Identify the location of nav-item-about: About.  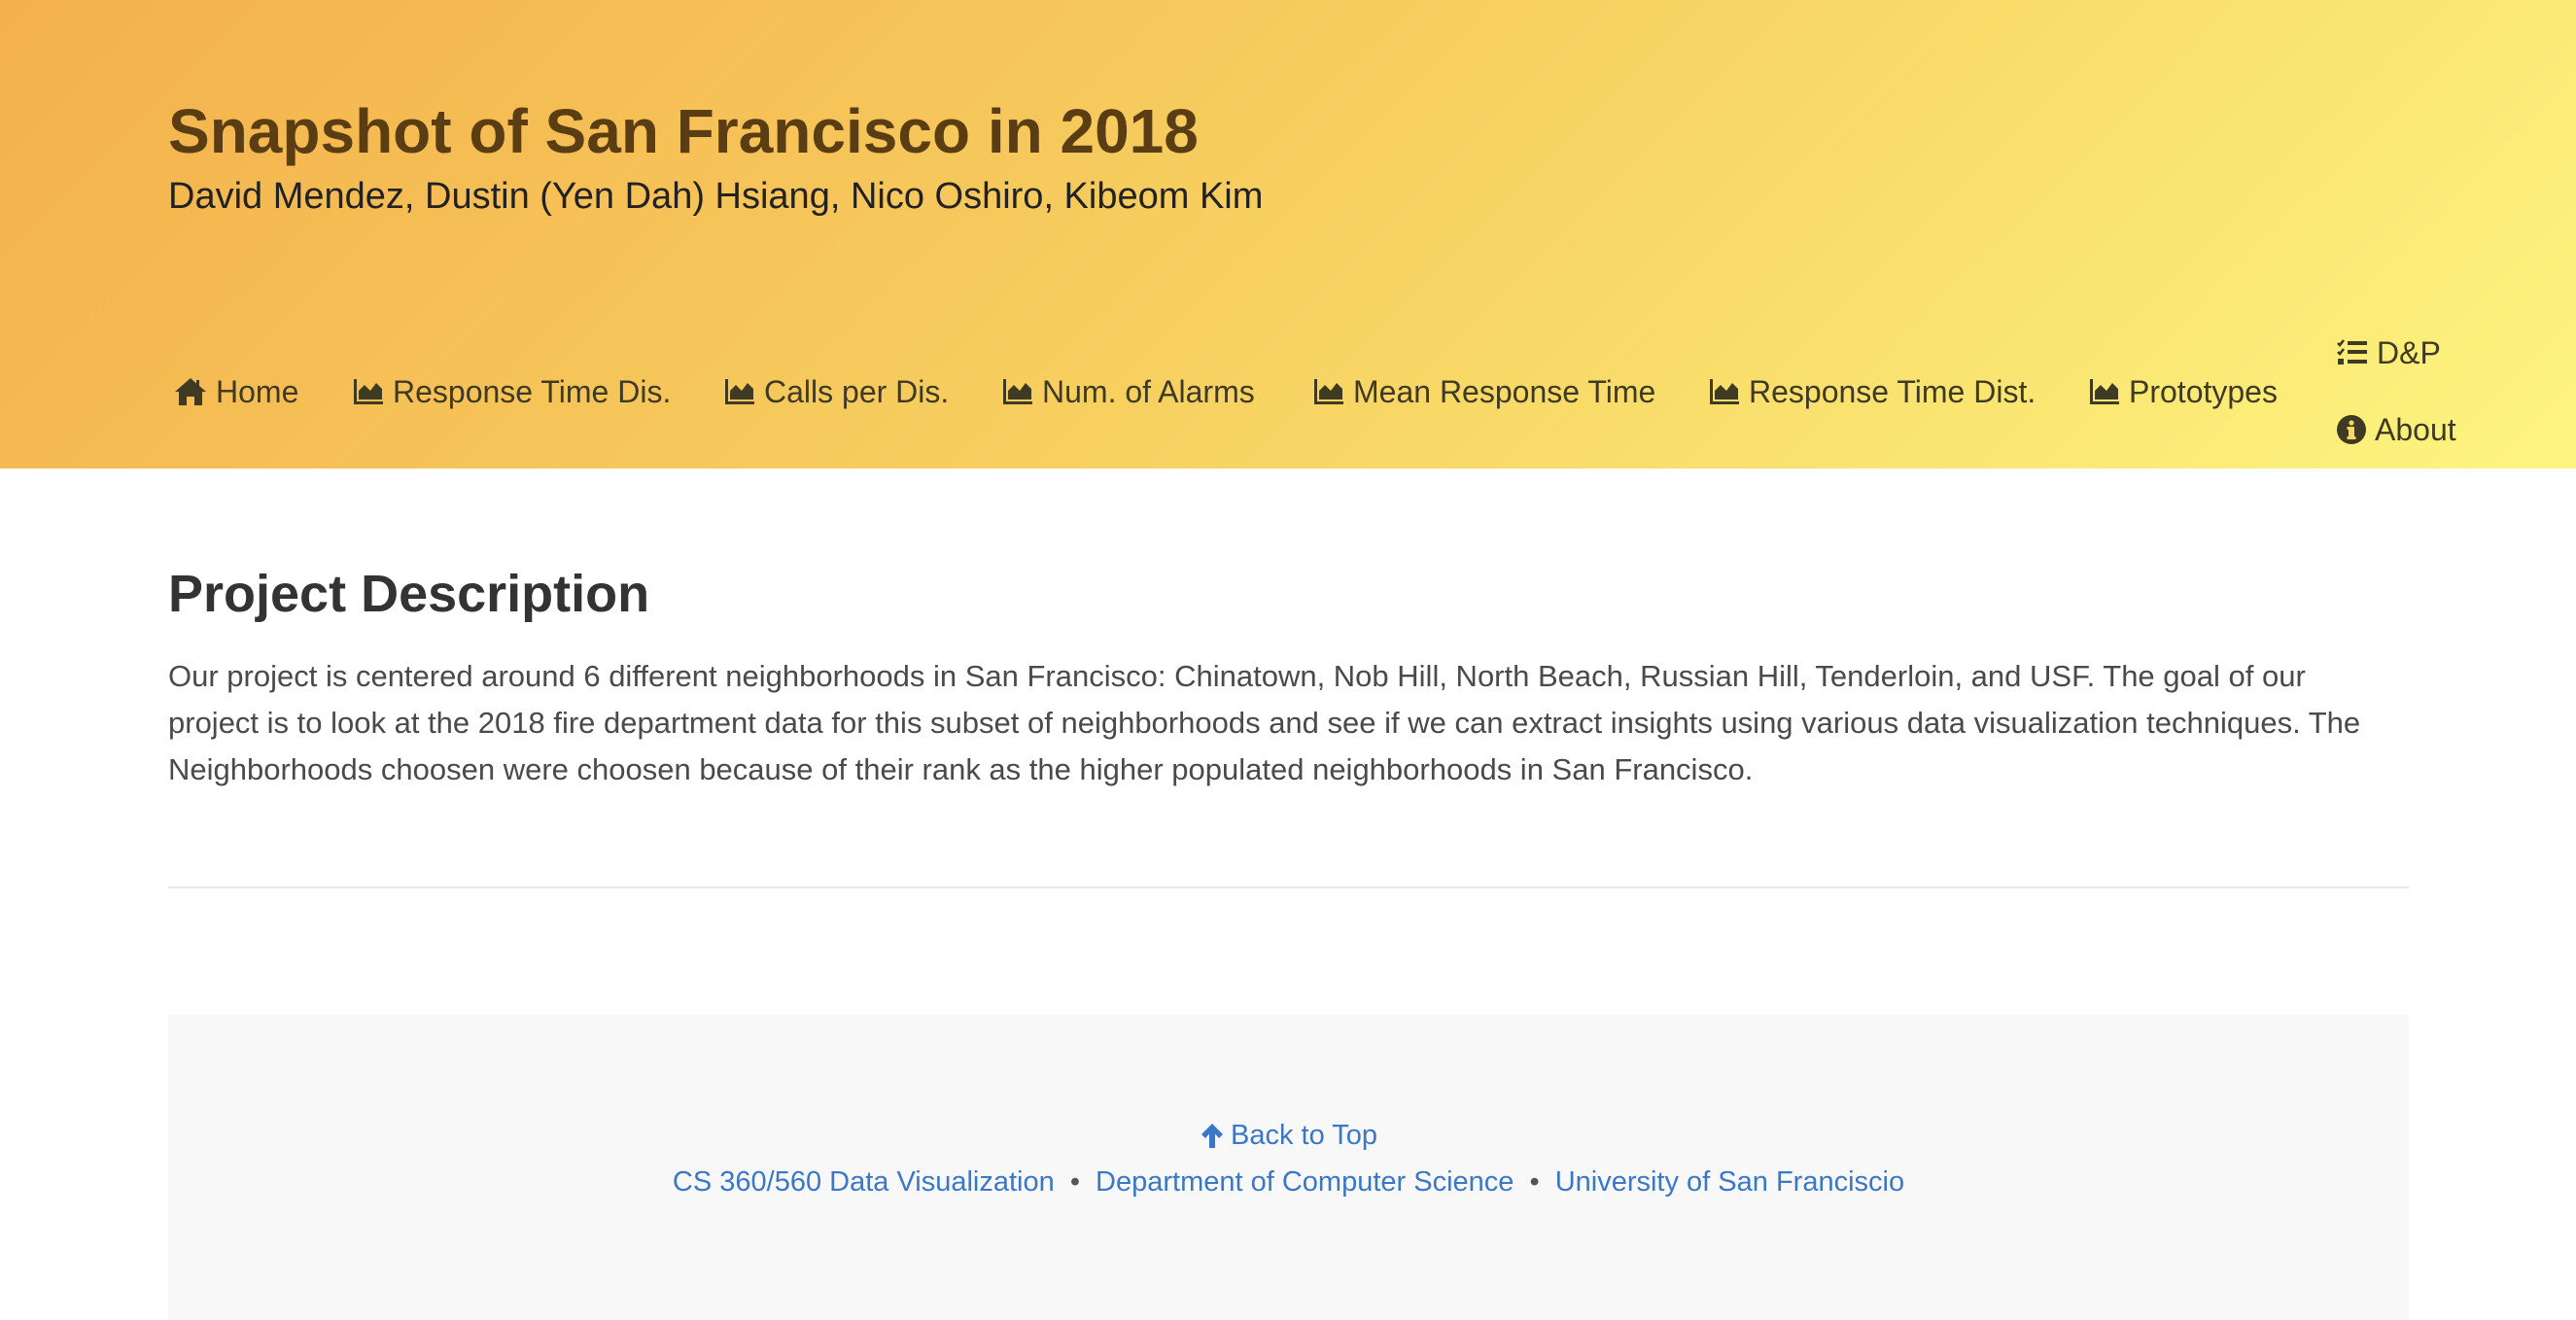
(2396, 429).